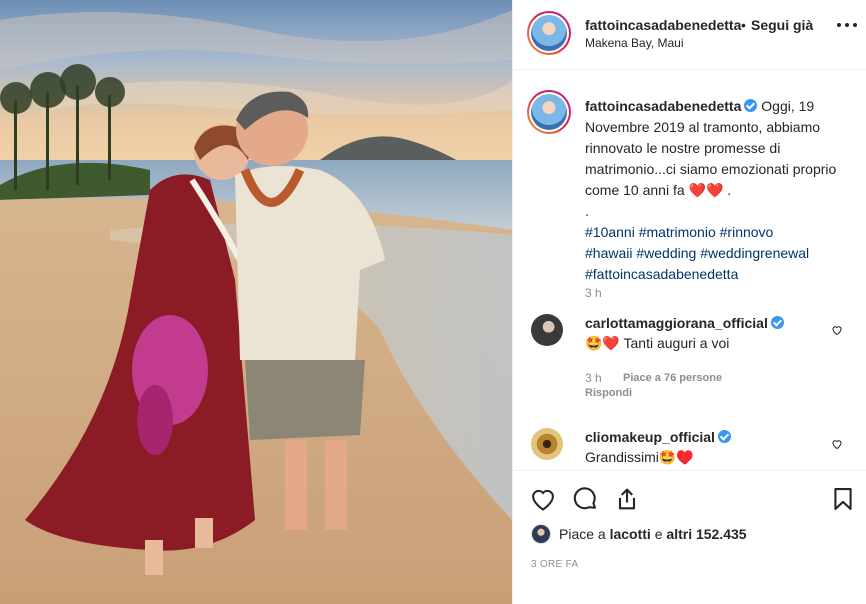 This screenshot has height=604, width=866. What do you see at coordinates (661, 274) in the screenshot?
I see `hashtags-line-3: #fattoincasadabenedetta` at bounding box center [661, 274].